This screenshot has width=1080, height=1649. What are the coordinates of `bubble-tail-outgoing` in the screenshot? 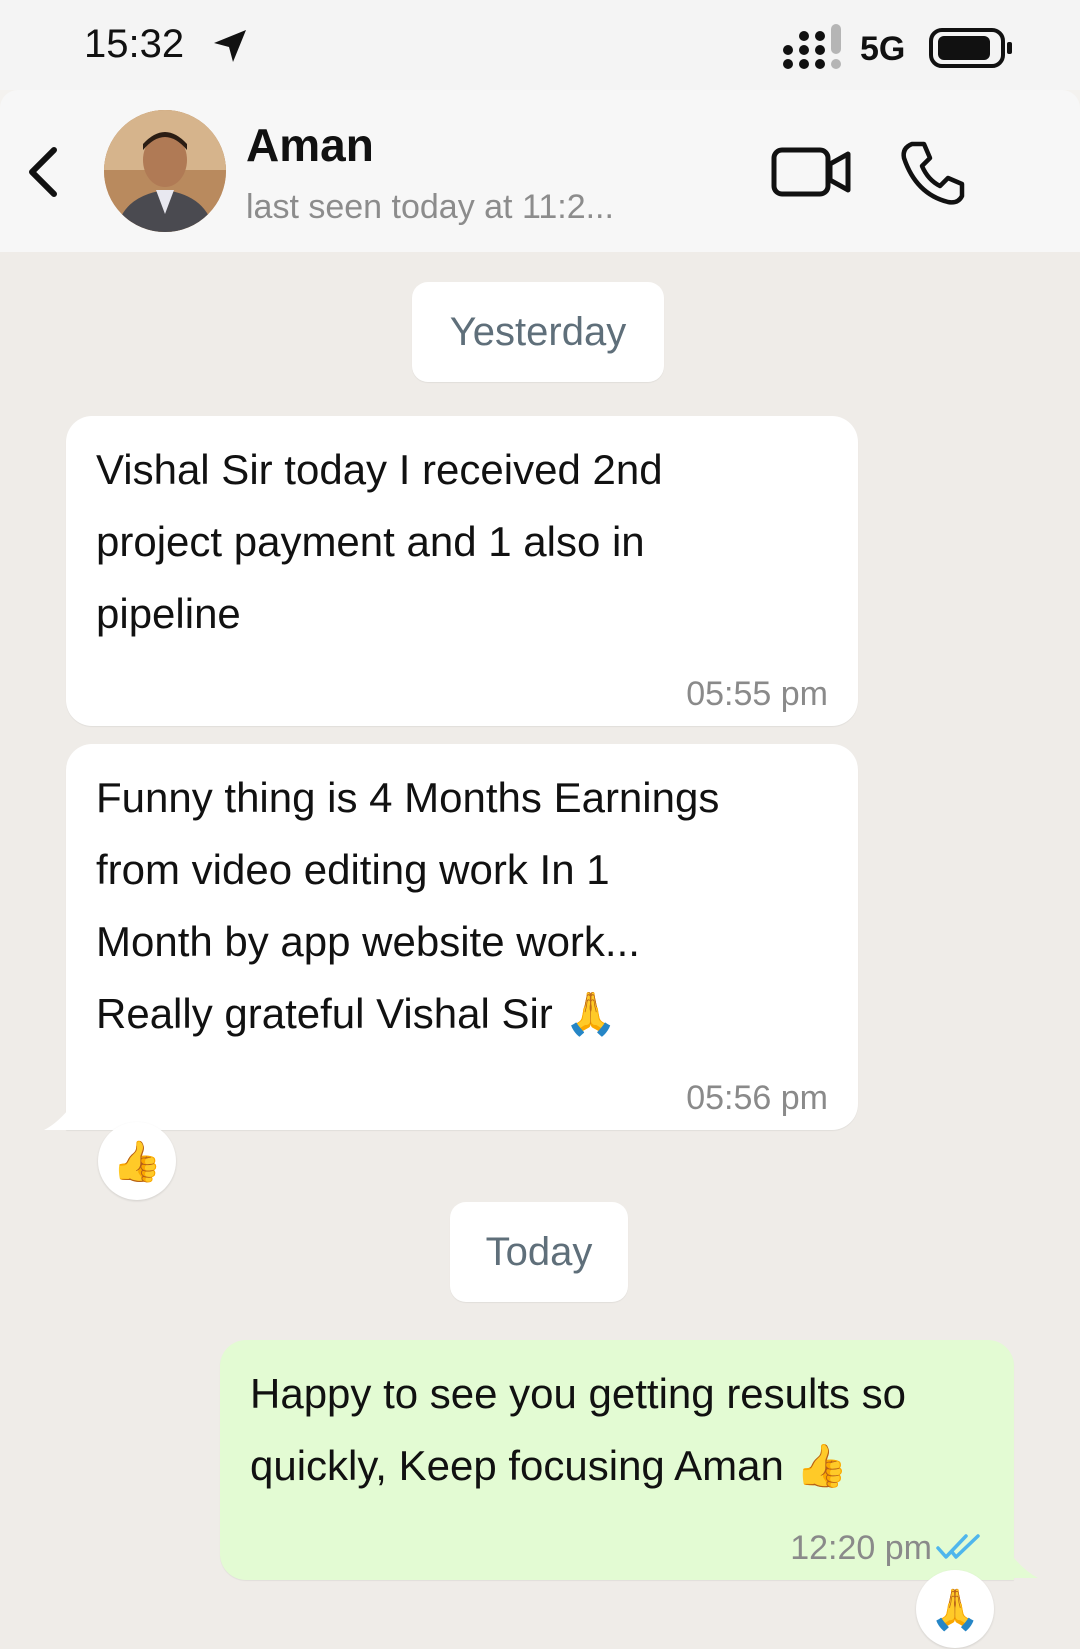 It's located at (1026, 1568).